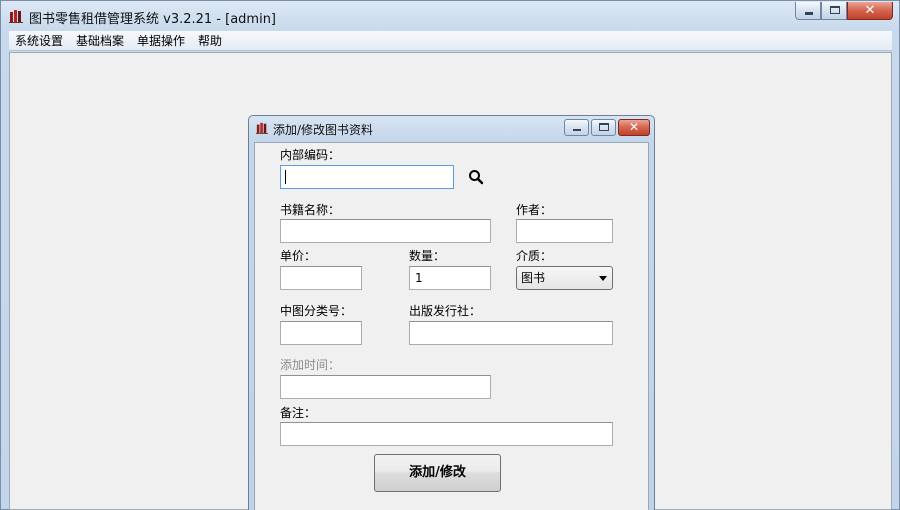 Image resolution: width=900 pixels, height=510 pixels. I want to click on dialog-caption-buttons: ✕, so click(607, 127).